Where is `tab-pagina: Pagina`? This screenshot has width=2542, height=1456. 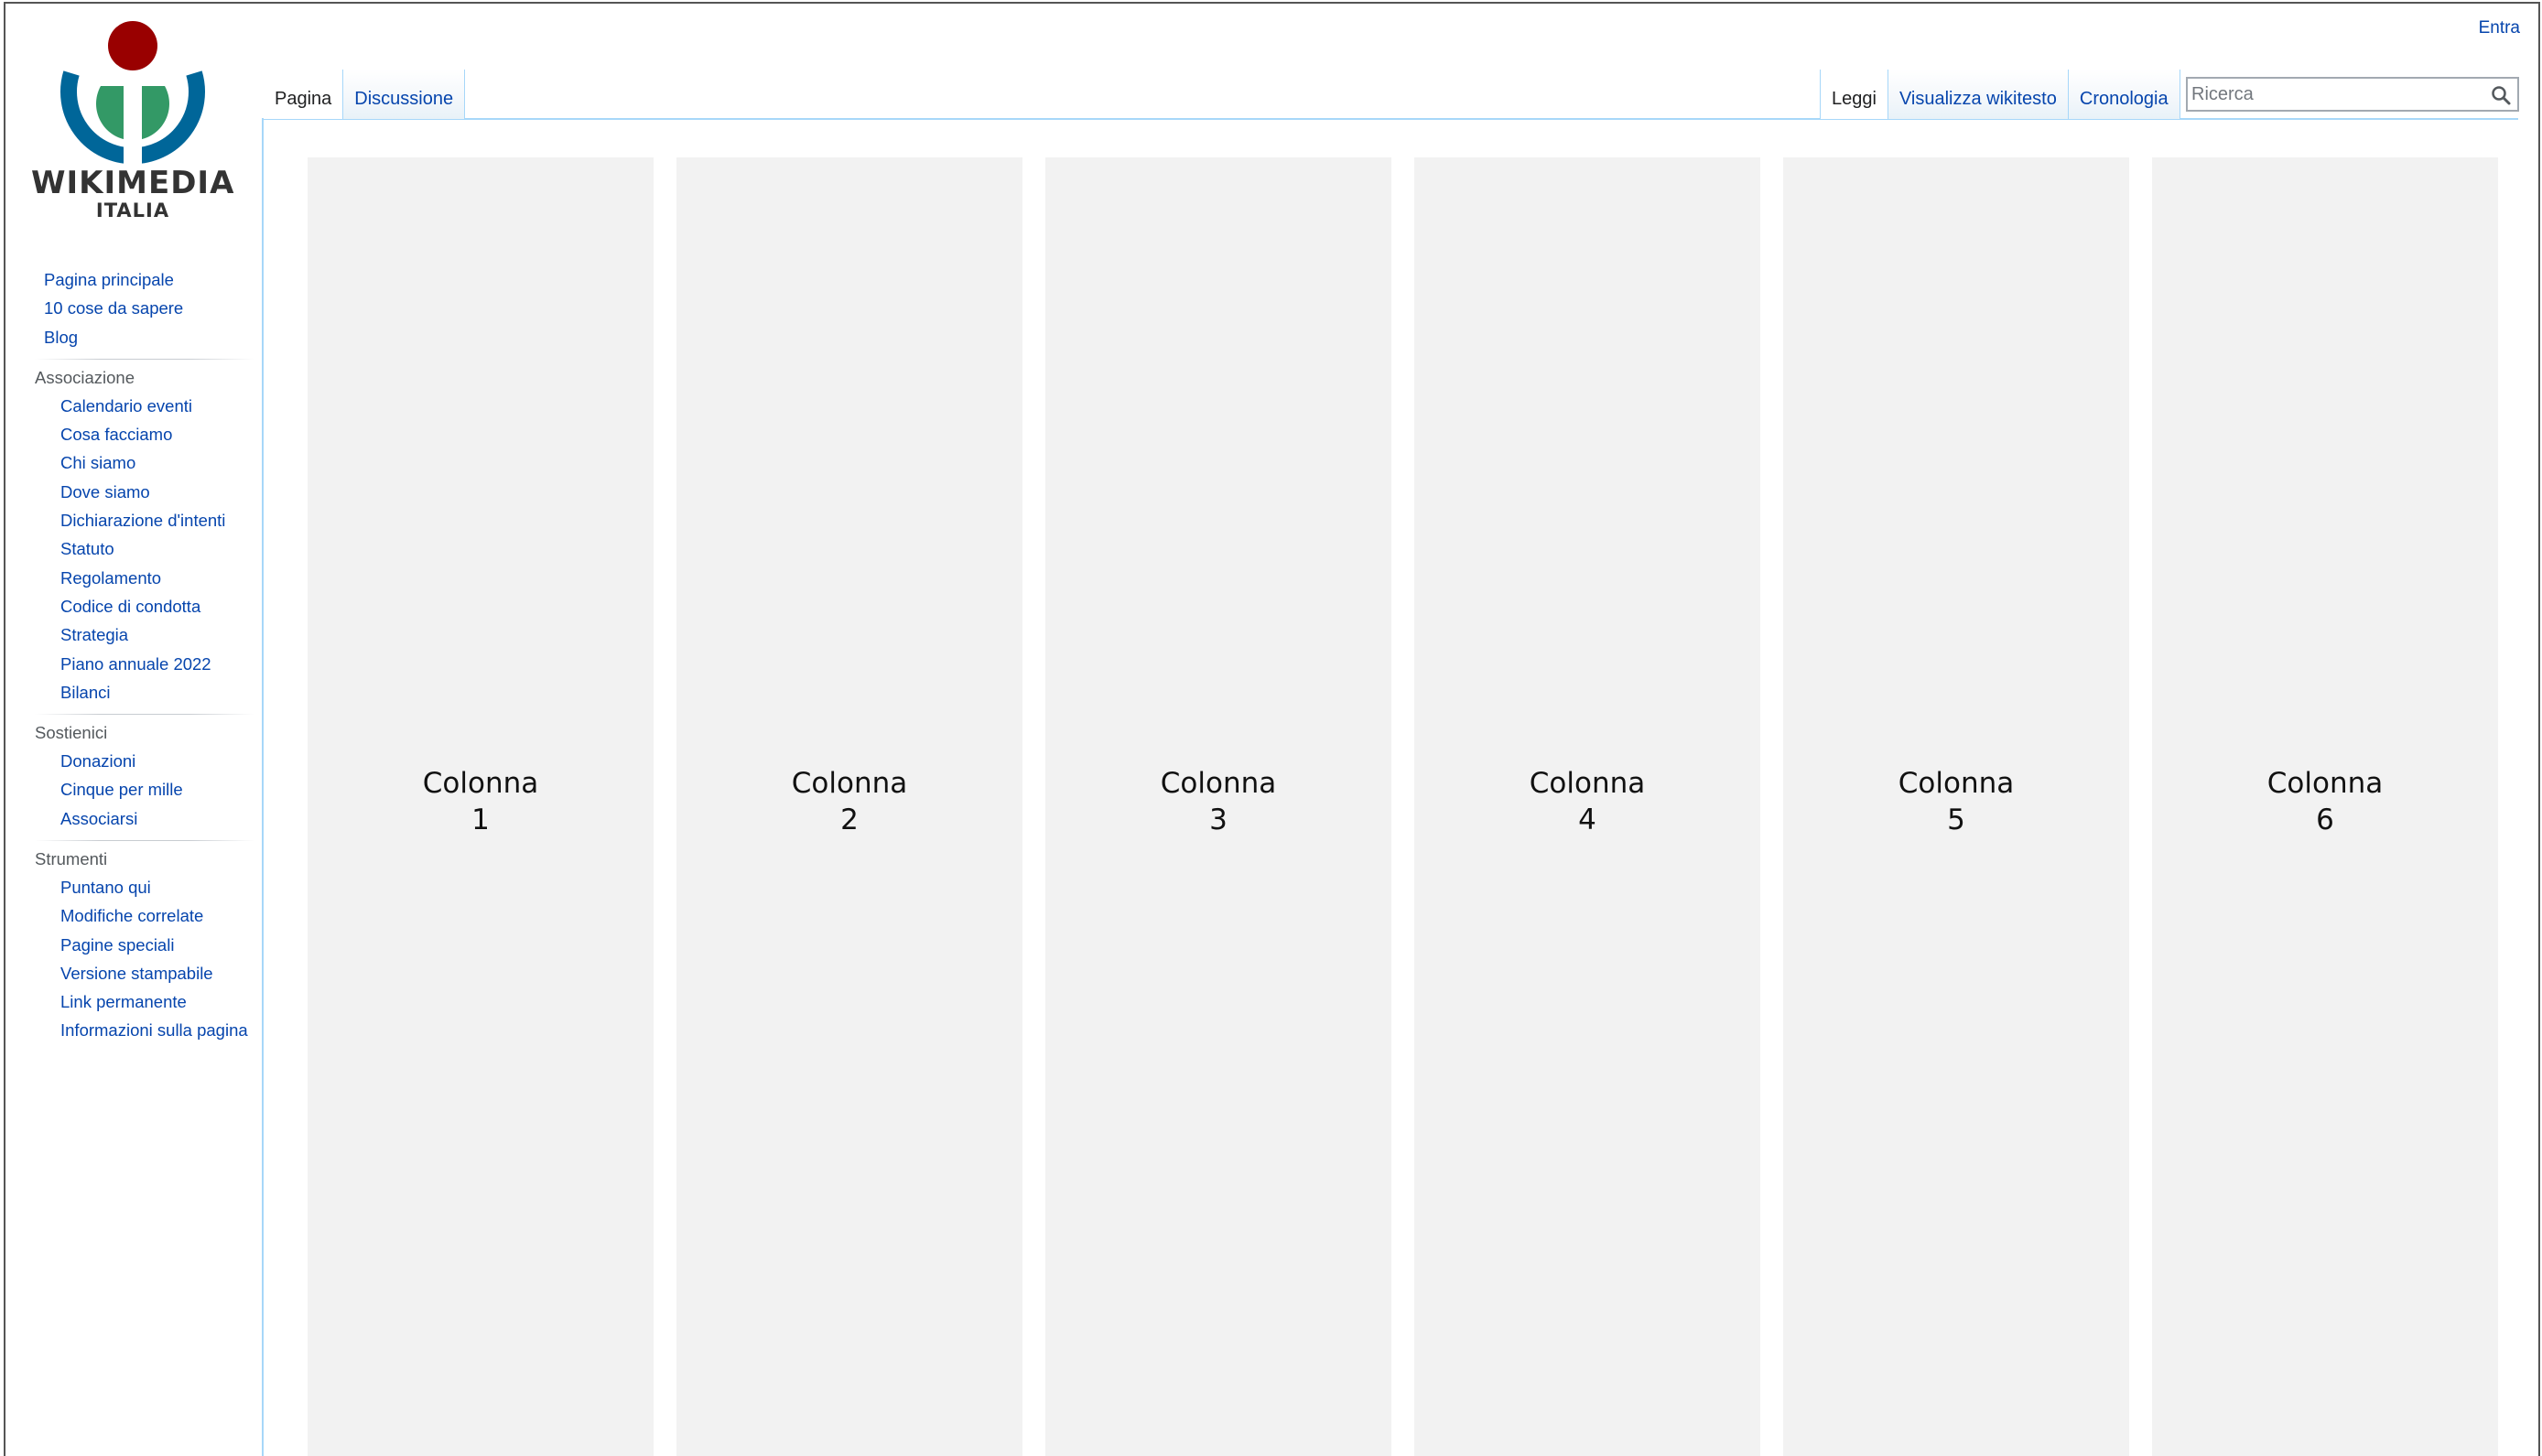
tab-pagina: Pagina is located at coordinates (304, 94).